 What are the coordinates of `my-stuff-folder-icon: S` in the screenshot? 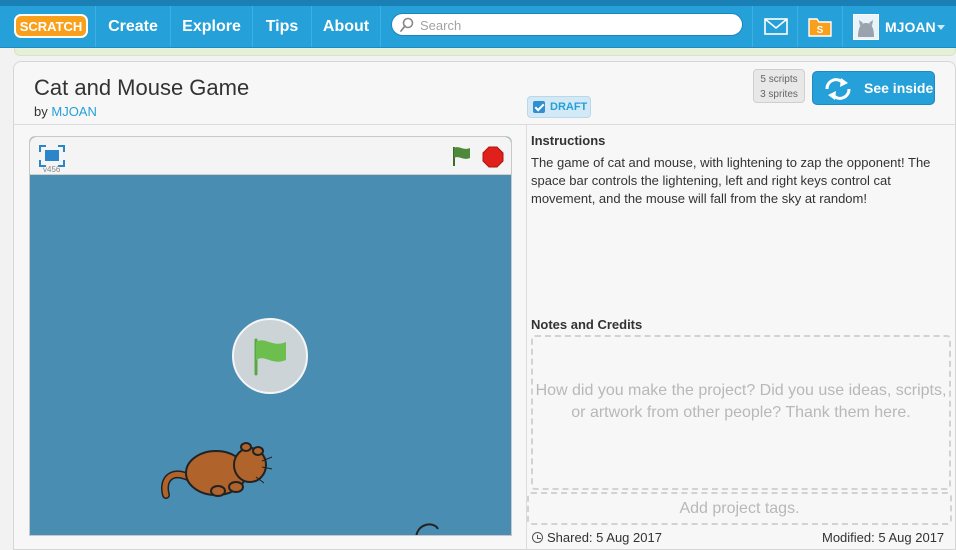 It's located at (820, 26).